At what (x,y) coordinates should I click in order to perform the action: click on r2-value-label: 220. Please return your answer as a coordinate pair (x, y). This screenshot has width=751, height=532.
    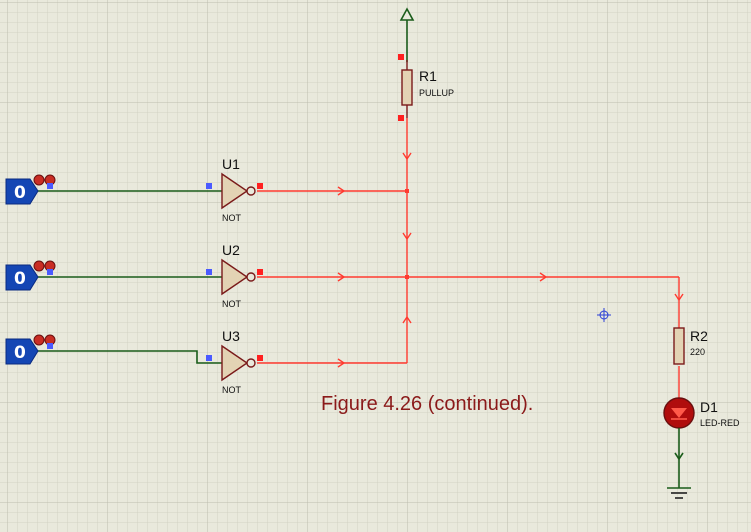
    Looking at the image, I should click on (697, 352).